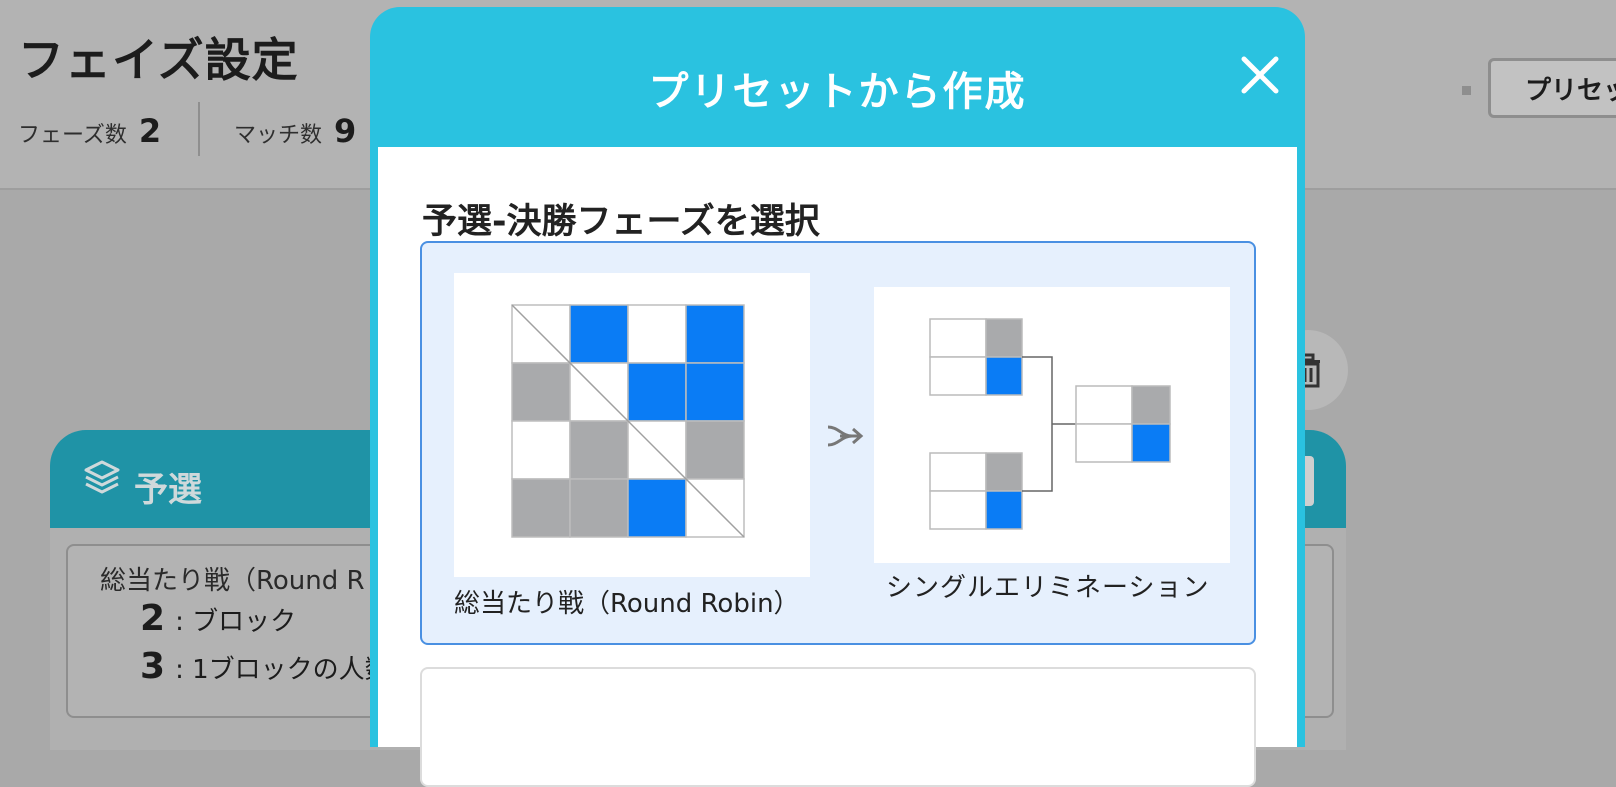 The height and width of the screenshot is (787, 1616). Describe the element at coordinates (627, 604) in the screenshot. I see `round-robin-label: 総当たり戦（Round Robin）` at that location.